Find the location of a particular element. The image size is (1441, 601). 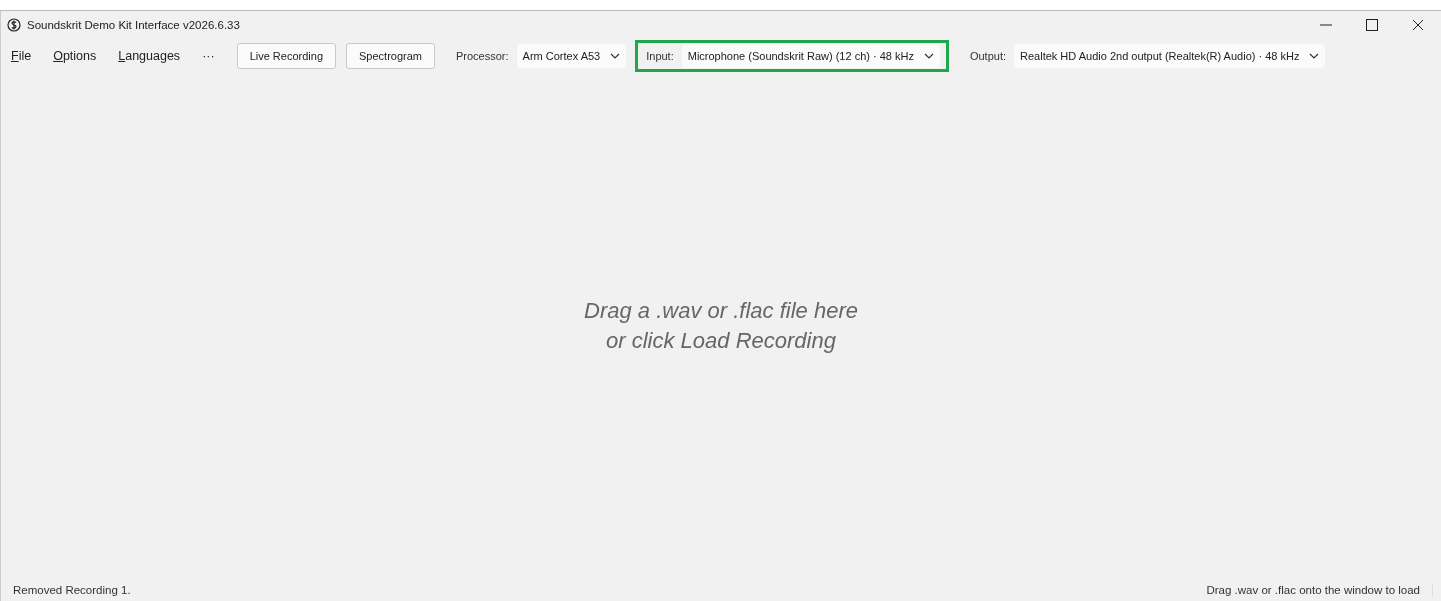

menu-item: File is located at coordinates (21, 56).